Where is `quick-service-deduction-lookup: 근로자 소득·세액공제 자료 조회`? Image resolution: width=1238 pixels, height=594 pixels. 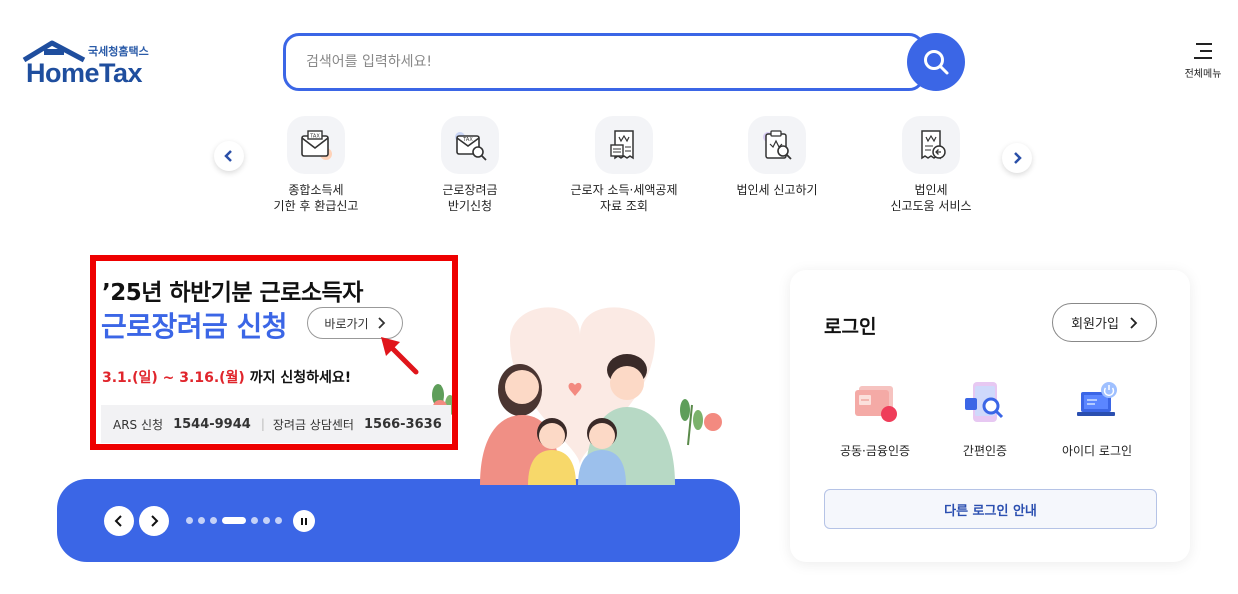 quick-service-deduction-lookup: 근로자 소득·세액공제 자료 조회 is located at coordinates (624, 165).